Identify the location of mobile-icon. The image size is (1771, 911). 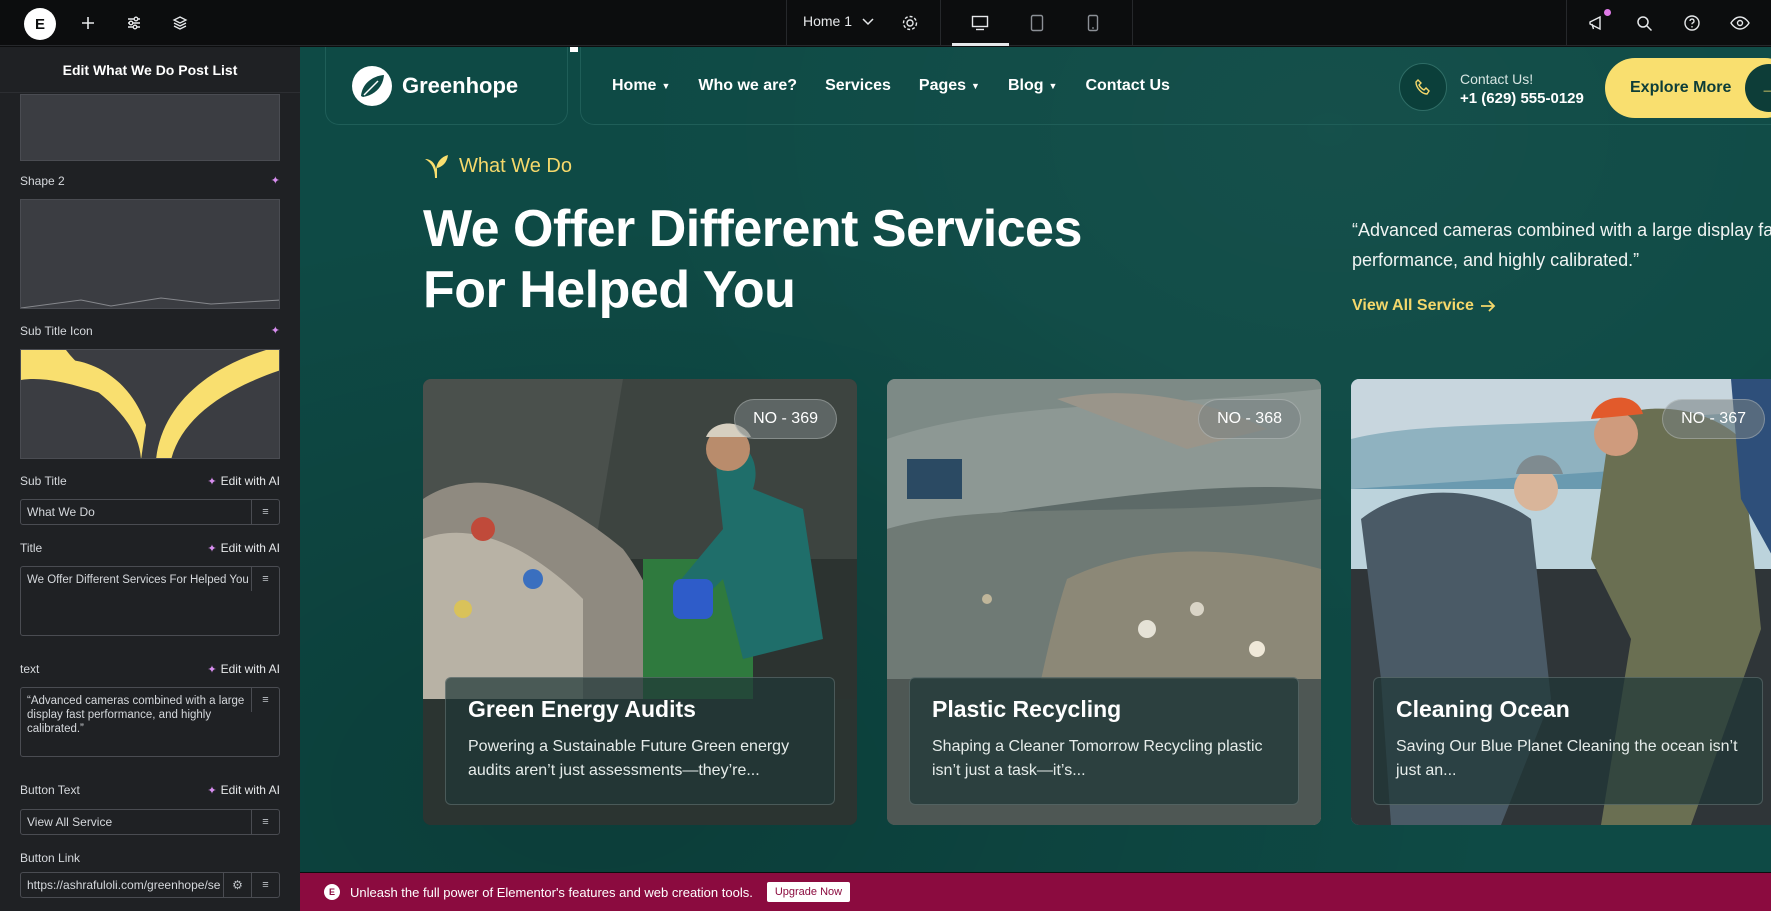
(1093, 23).